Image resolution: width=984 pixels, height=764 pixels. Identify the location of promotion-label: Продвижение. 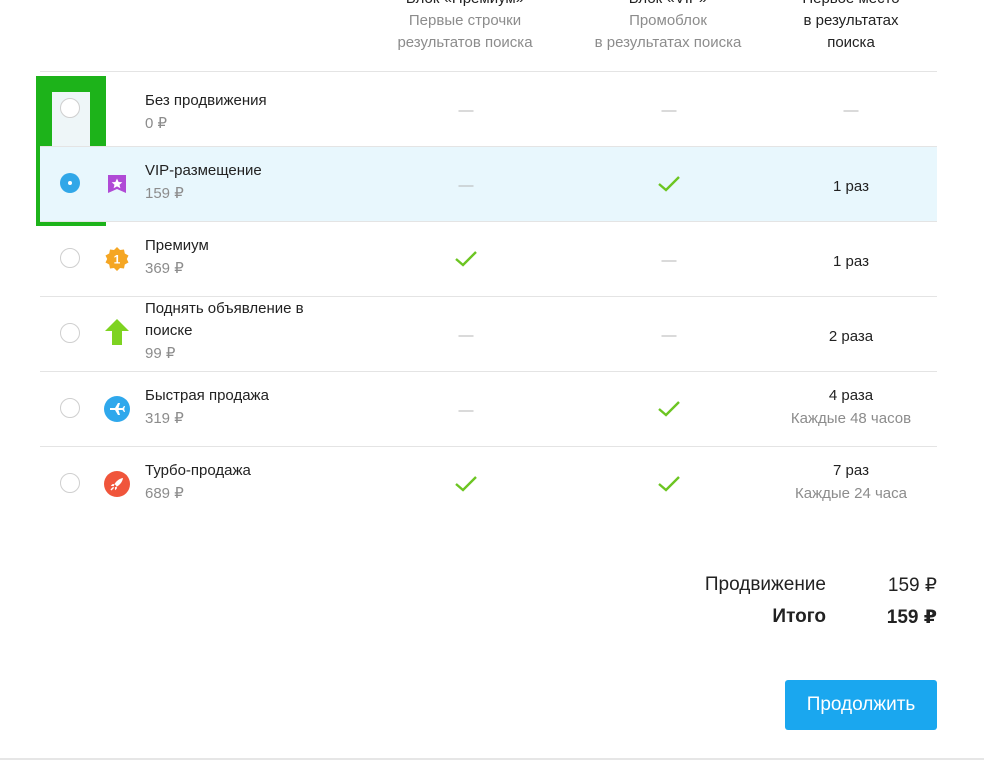
(765, 584).